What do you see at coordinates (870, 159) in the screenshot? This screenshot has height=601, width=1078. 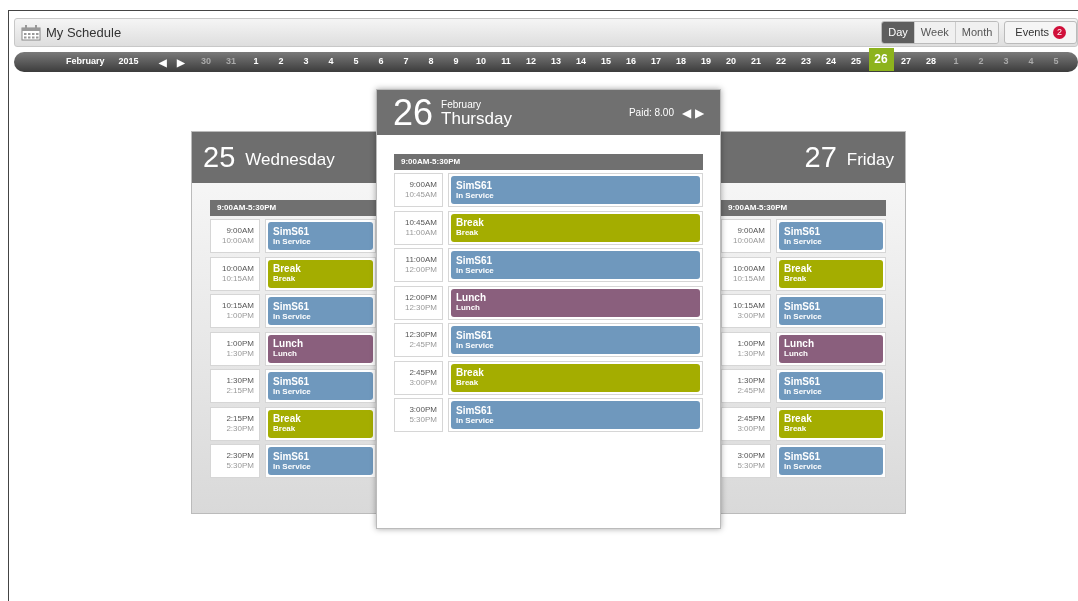 I see `weekday-label: Friday` at bounding box center [870, 159].